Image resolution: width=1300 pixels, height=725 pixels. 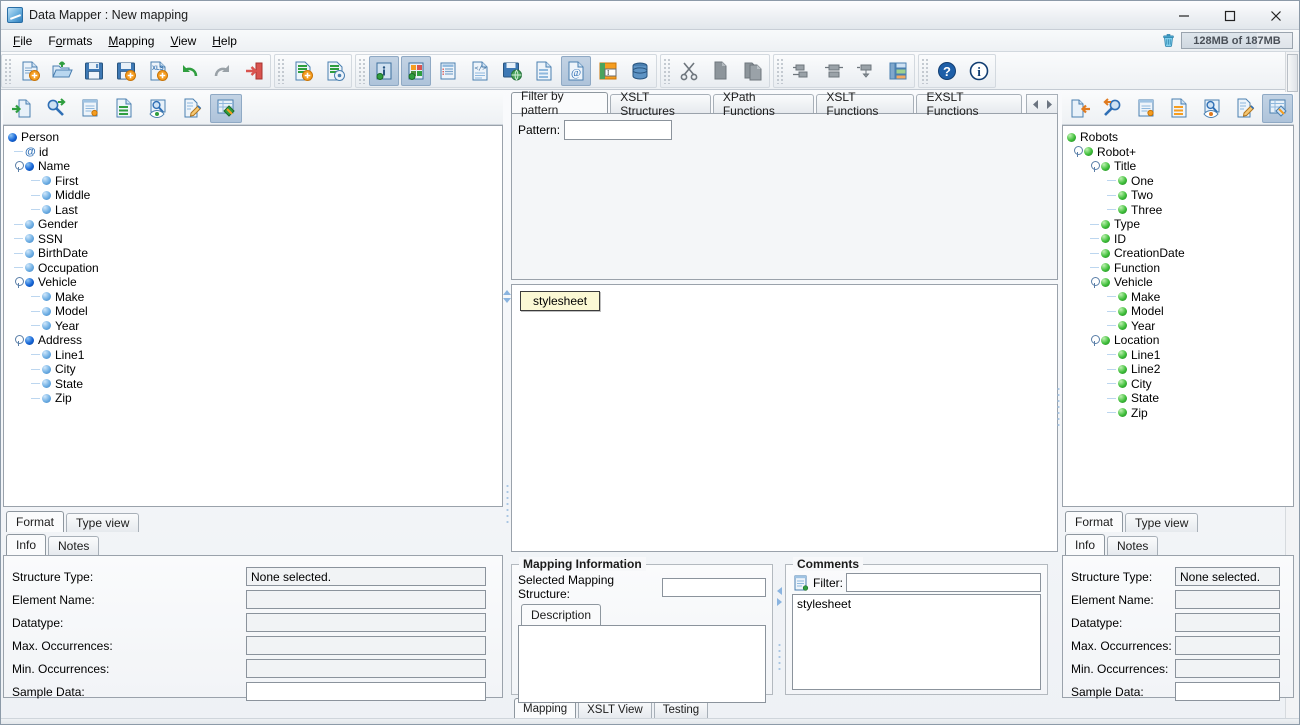 I want to click on tree-node: Robots, so click(x=1180, y=137).